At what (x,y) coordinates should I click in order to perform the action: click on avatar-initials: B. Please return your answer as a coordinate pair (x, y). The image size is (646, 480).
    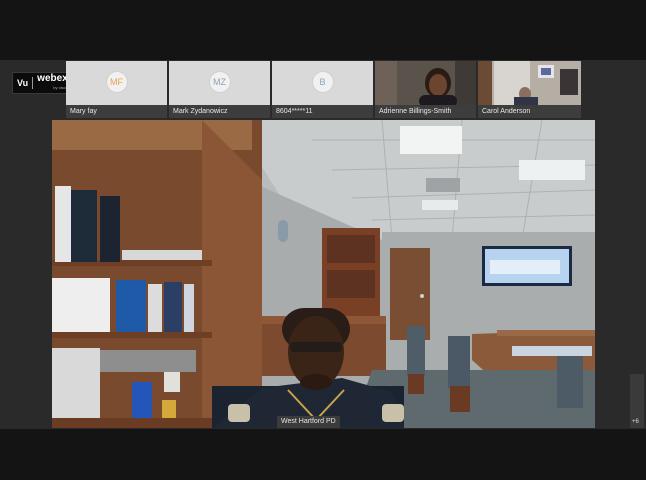
    Looking at the image, I should click on (322, 82).